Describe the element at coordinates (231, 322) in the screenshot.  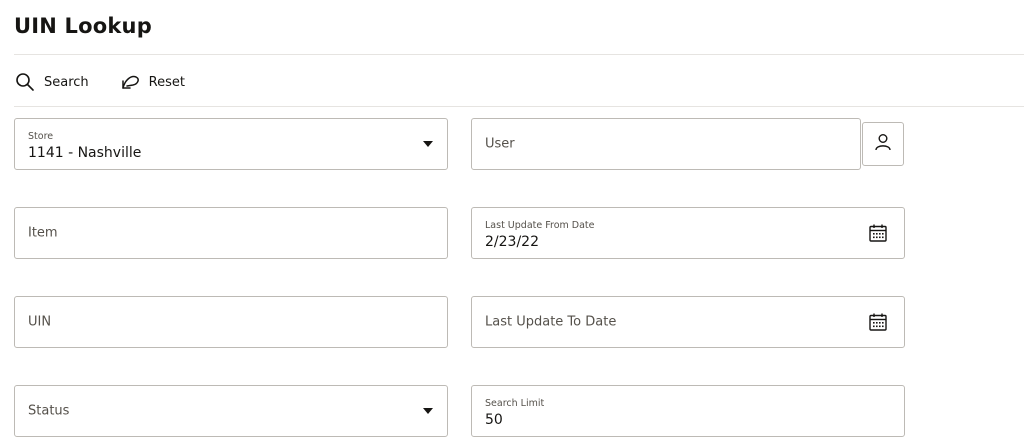
I see `uin-field: UIN` at that location.